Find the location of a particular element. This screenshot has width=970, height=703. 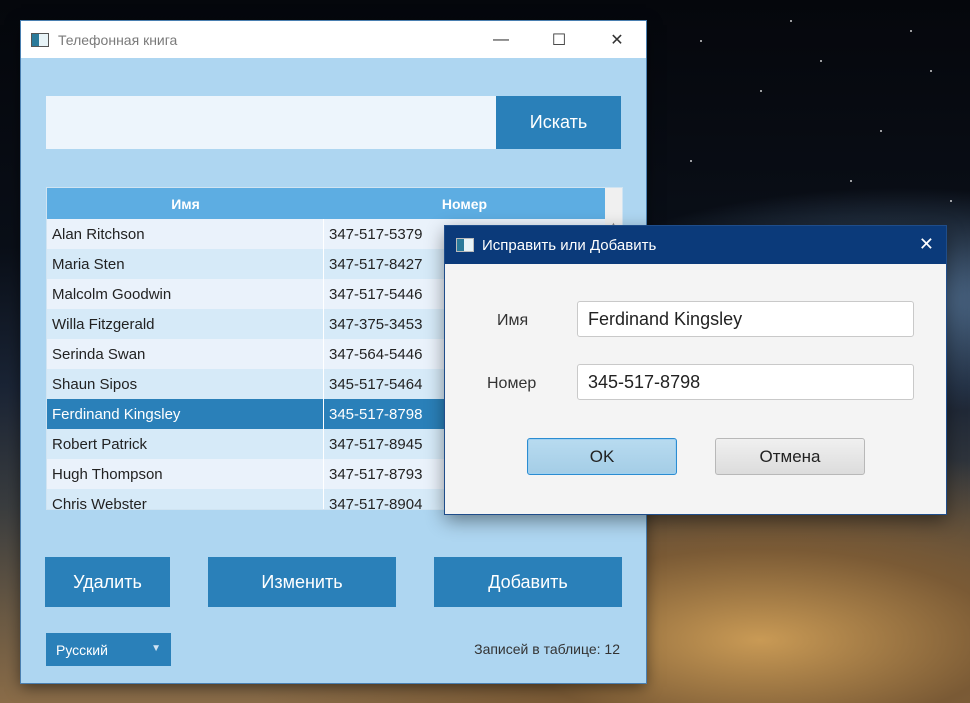

cell-name: Chris Webster is located at coordinates (185, 499).